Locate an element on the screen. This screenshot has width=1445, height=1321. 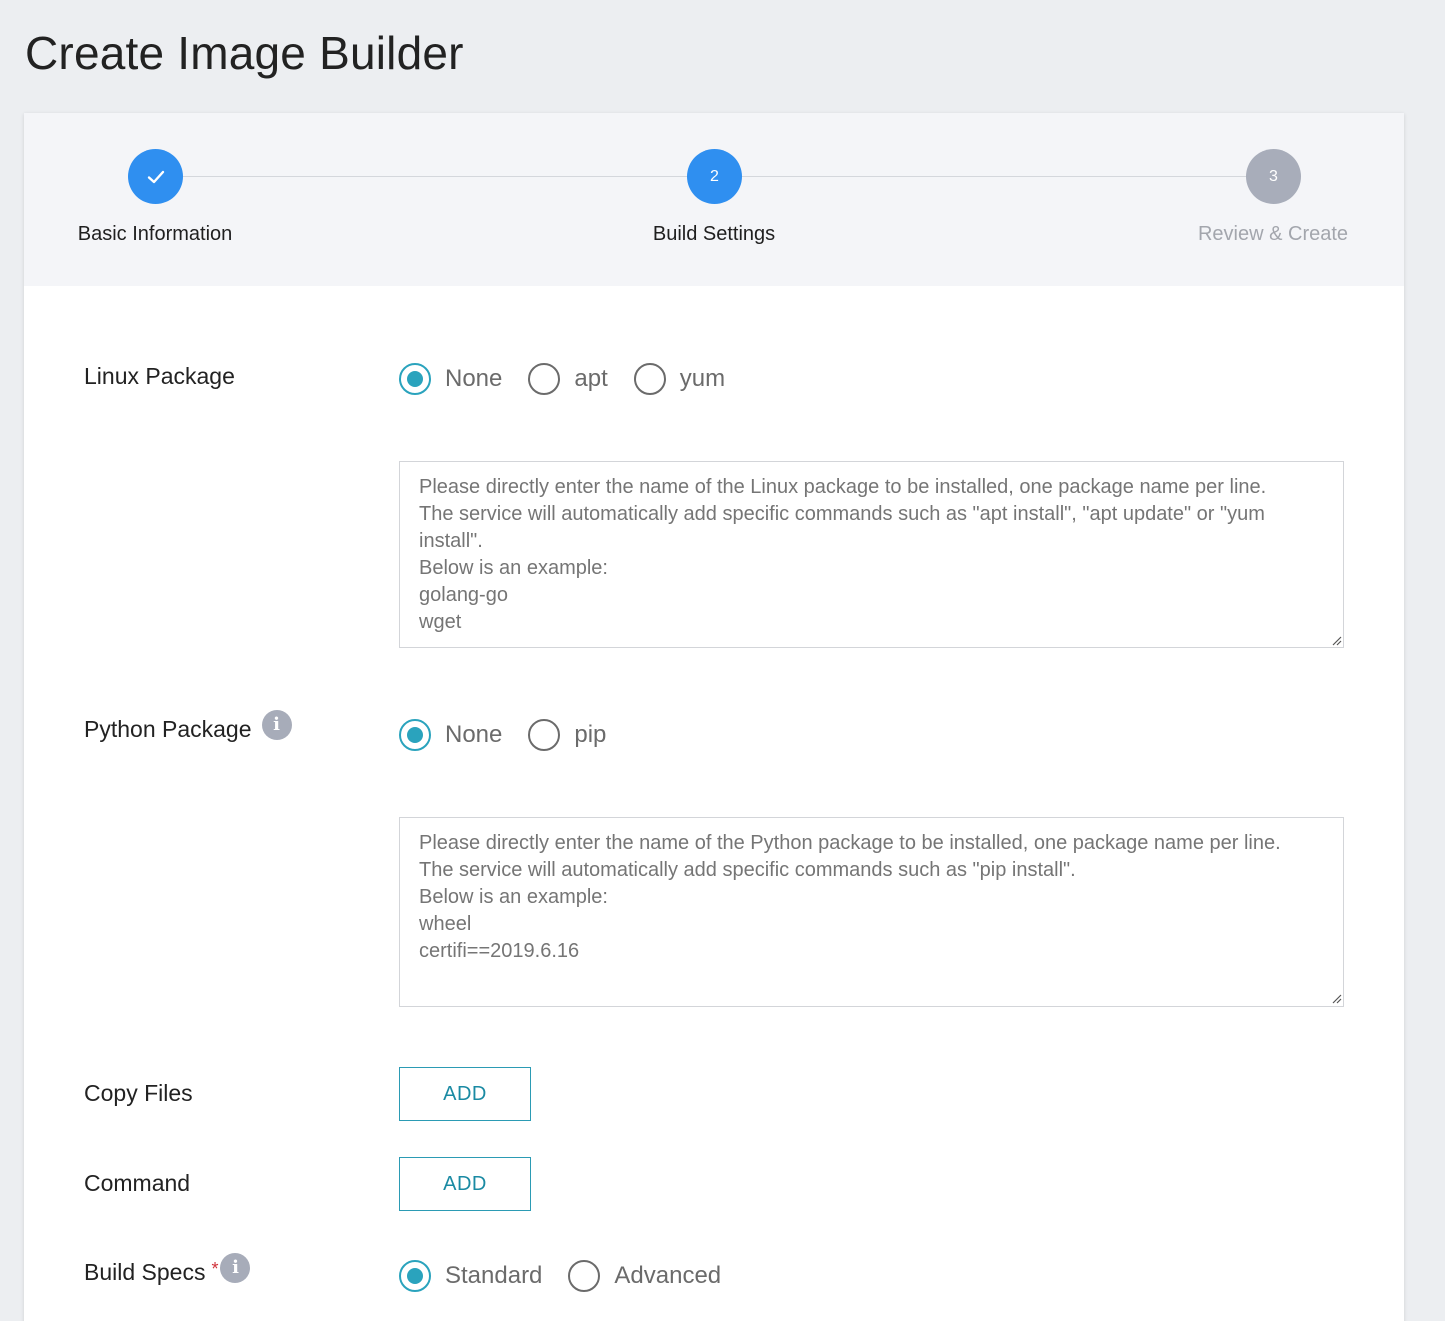
linux-package-radio-group: None apt yum is located at coordinates (575, 379).